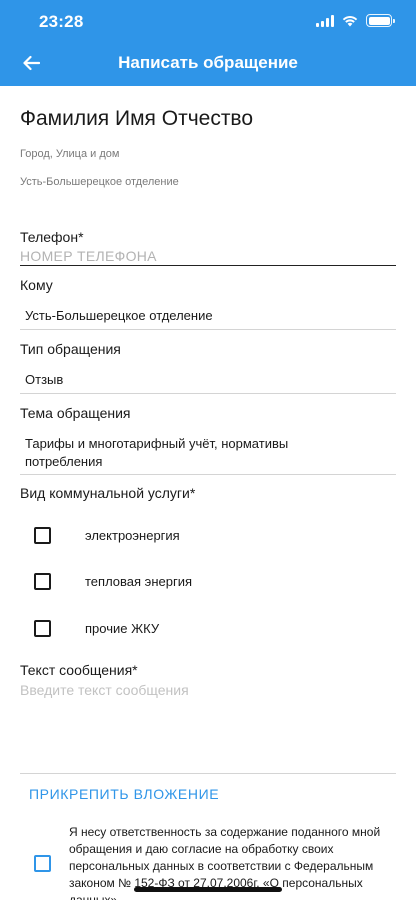 This screenshot has width=416, height=900. What do you see at coordinates (350, 20) in the screenshot?
I see `wifi-icon` at bounding box center [350, 20].